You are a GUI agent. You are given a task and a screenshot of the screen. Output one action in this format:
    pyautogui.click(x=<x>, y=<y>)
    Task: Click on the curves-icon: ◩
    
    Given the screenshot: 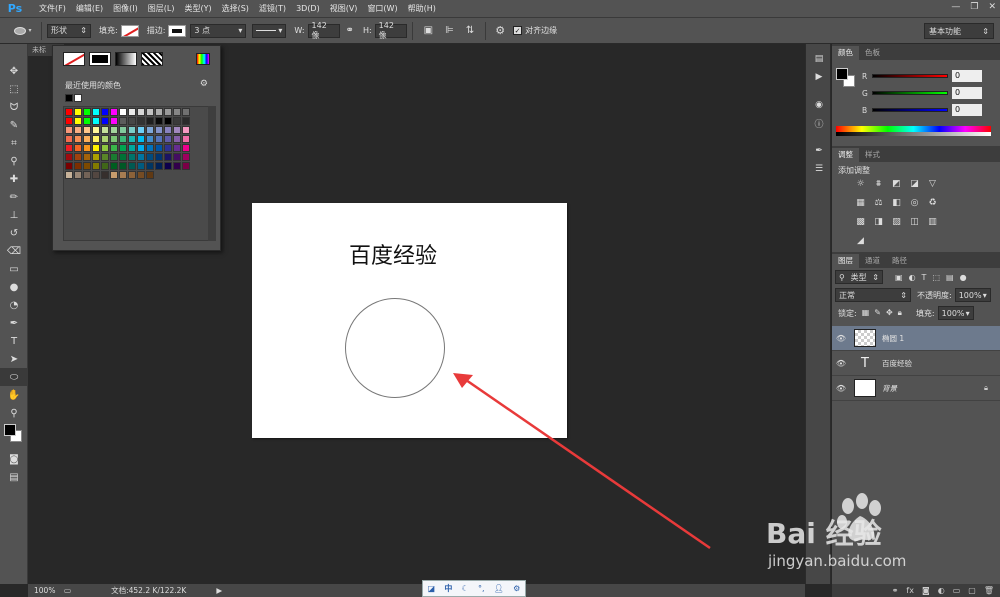 What is the action you would take?
    pyautogui.click(x=896, y=184)
    